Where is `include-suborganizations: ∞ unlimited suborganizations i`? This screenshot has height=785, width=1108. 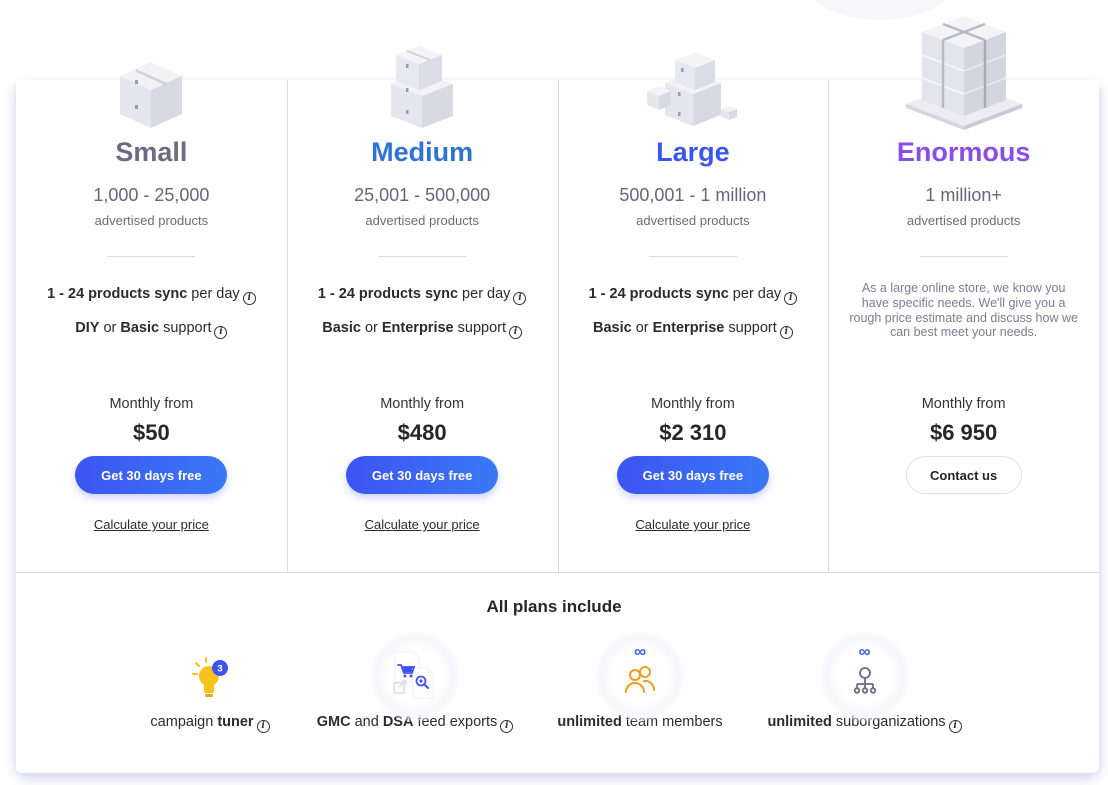
include-suborganizations: ∞ unlimited suborganizations i is located at coordinates (864, 681).